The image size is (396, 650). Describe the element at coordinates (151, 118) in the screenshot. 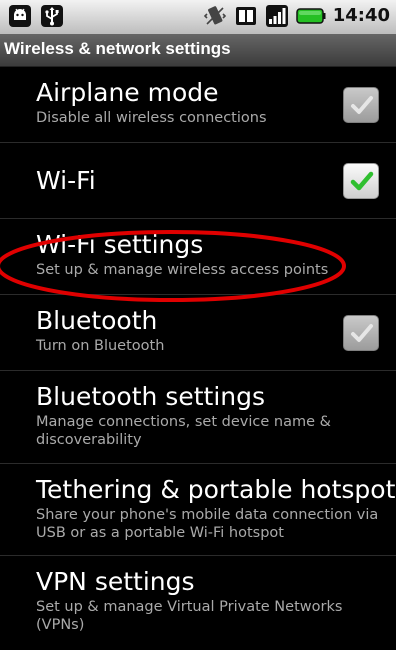

I see `item-summary: Disable all wireless connections` at that location.